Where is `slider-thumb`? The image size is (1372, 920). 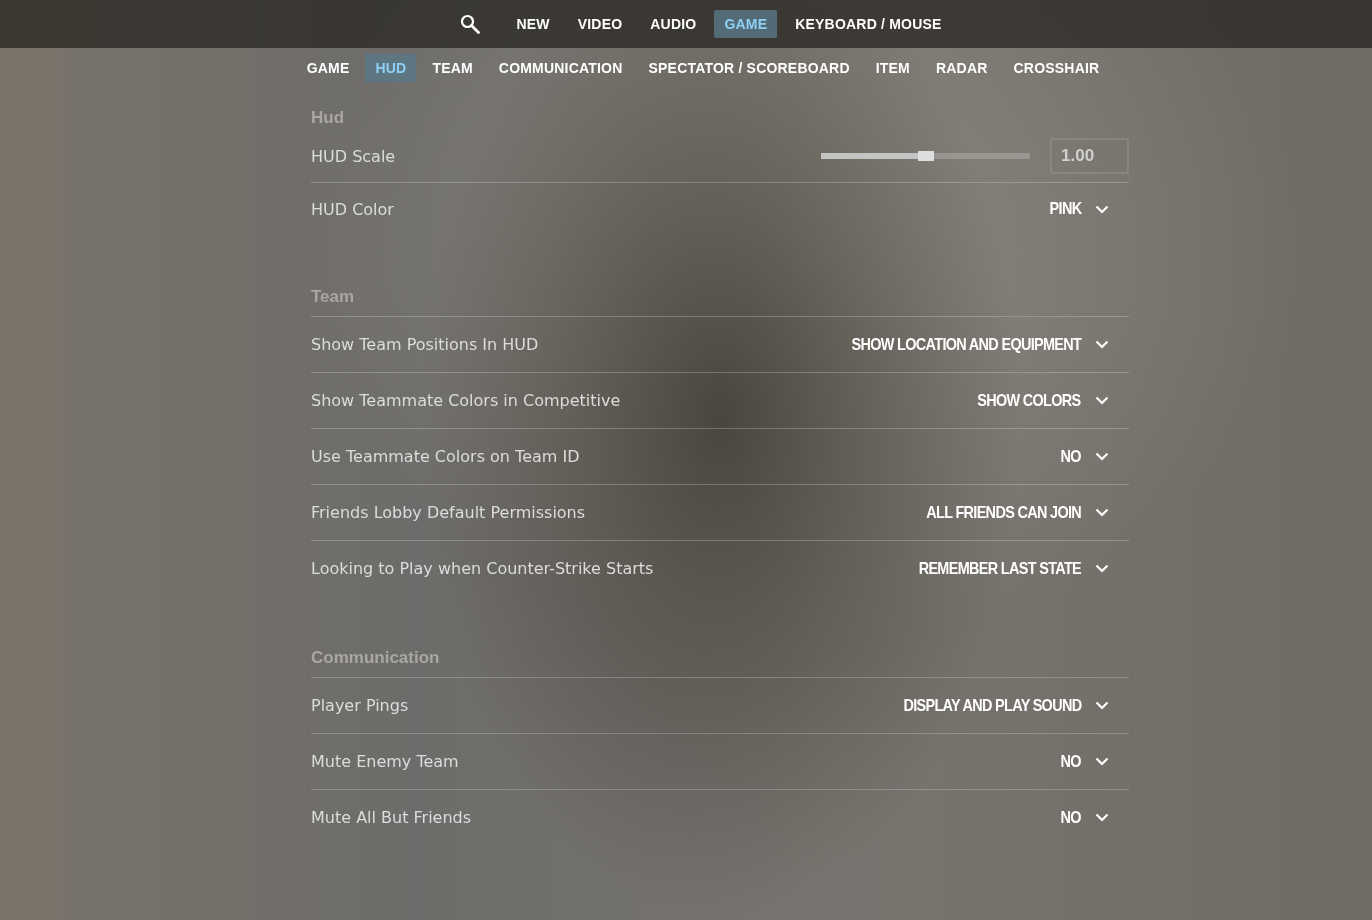
slider-thumb is located at coordinates (925, 156).